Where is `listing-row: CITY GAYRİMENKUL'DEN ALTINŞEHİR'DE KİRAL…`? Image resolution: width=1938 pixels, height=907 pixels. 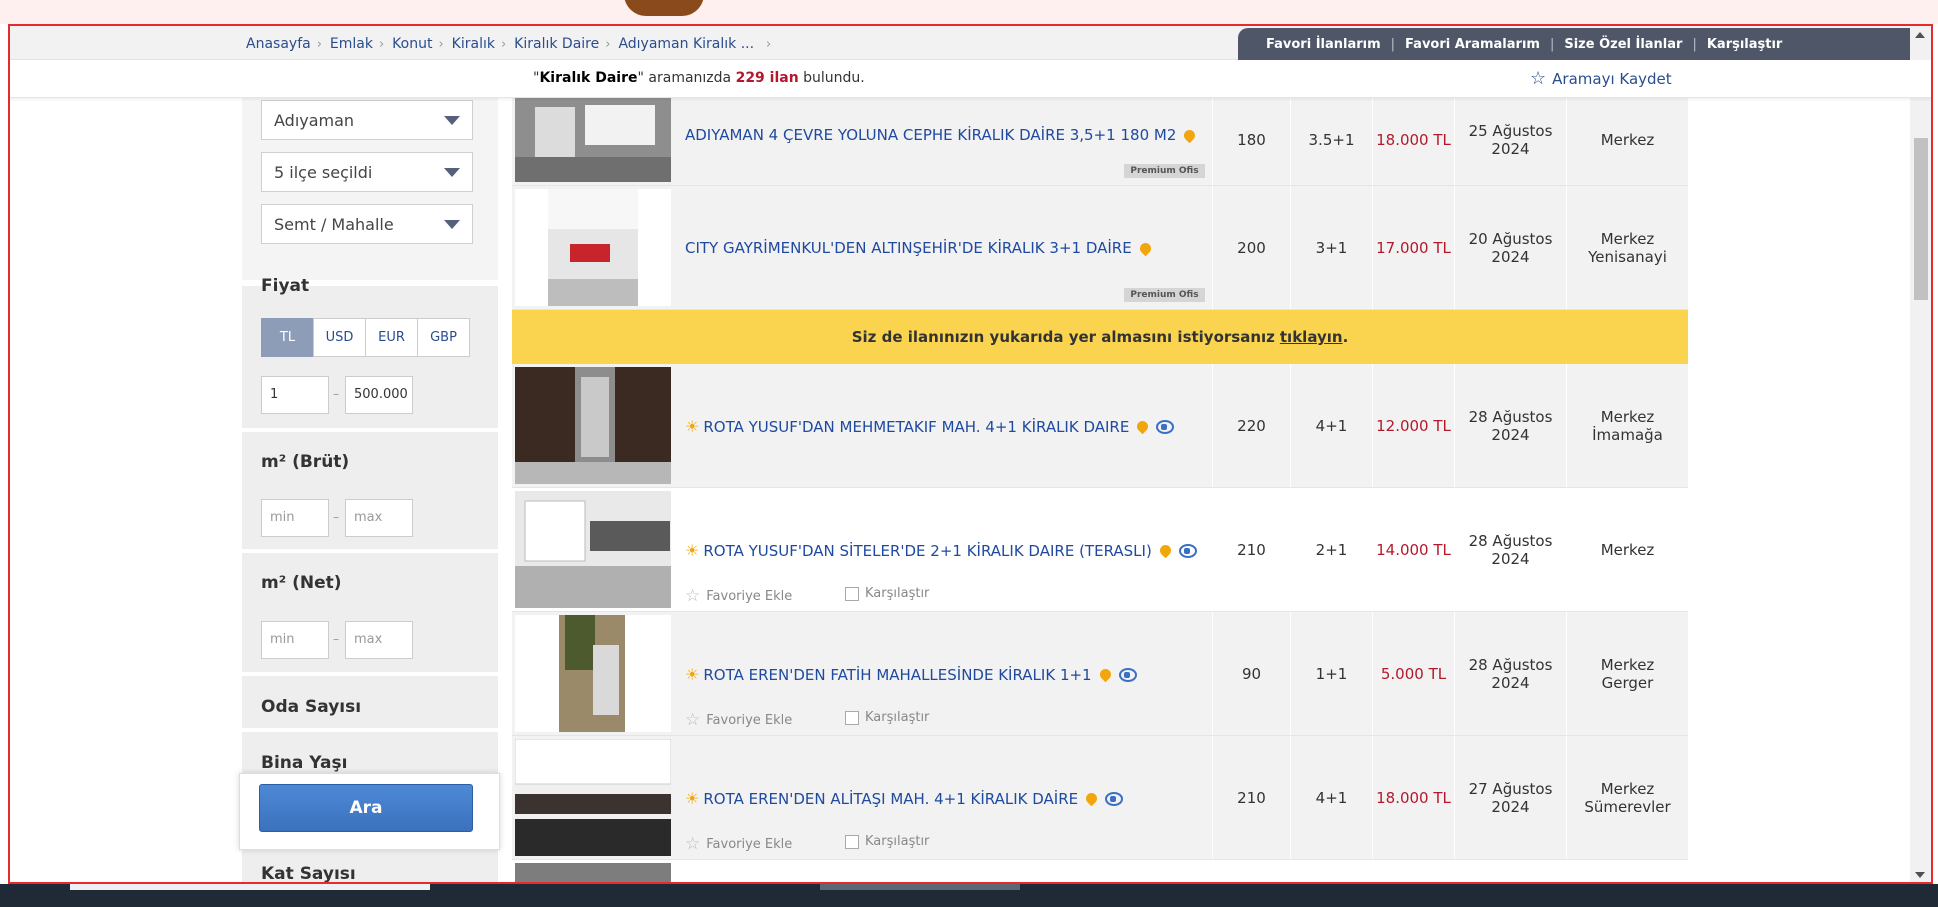 listing-row: CITY GAYRİMENKUL'DEN ALTINŞEHİR'DE KİRAL… is located at coordinates (1100, 248).